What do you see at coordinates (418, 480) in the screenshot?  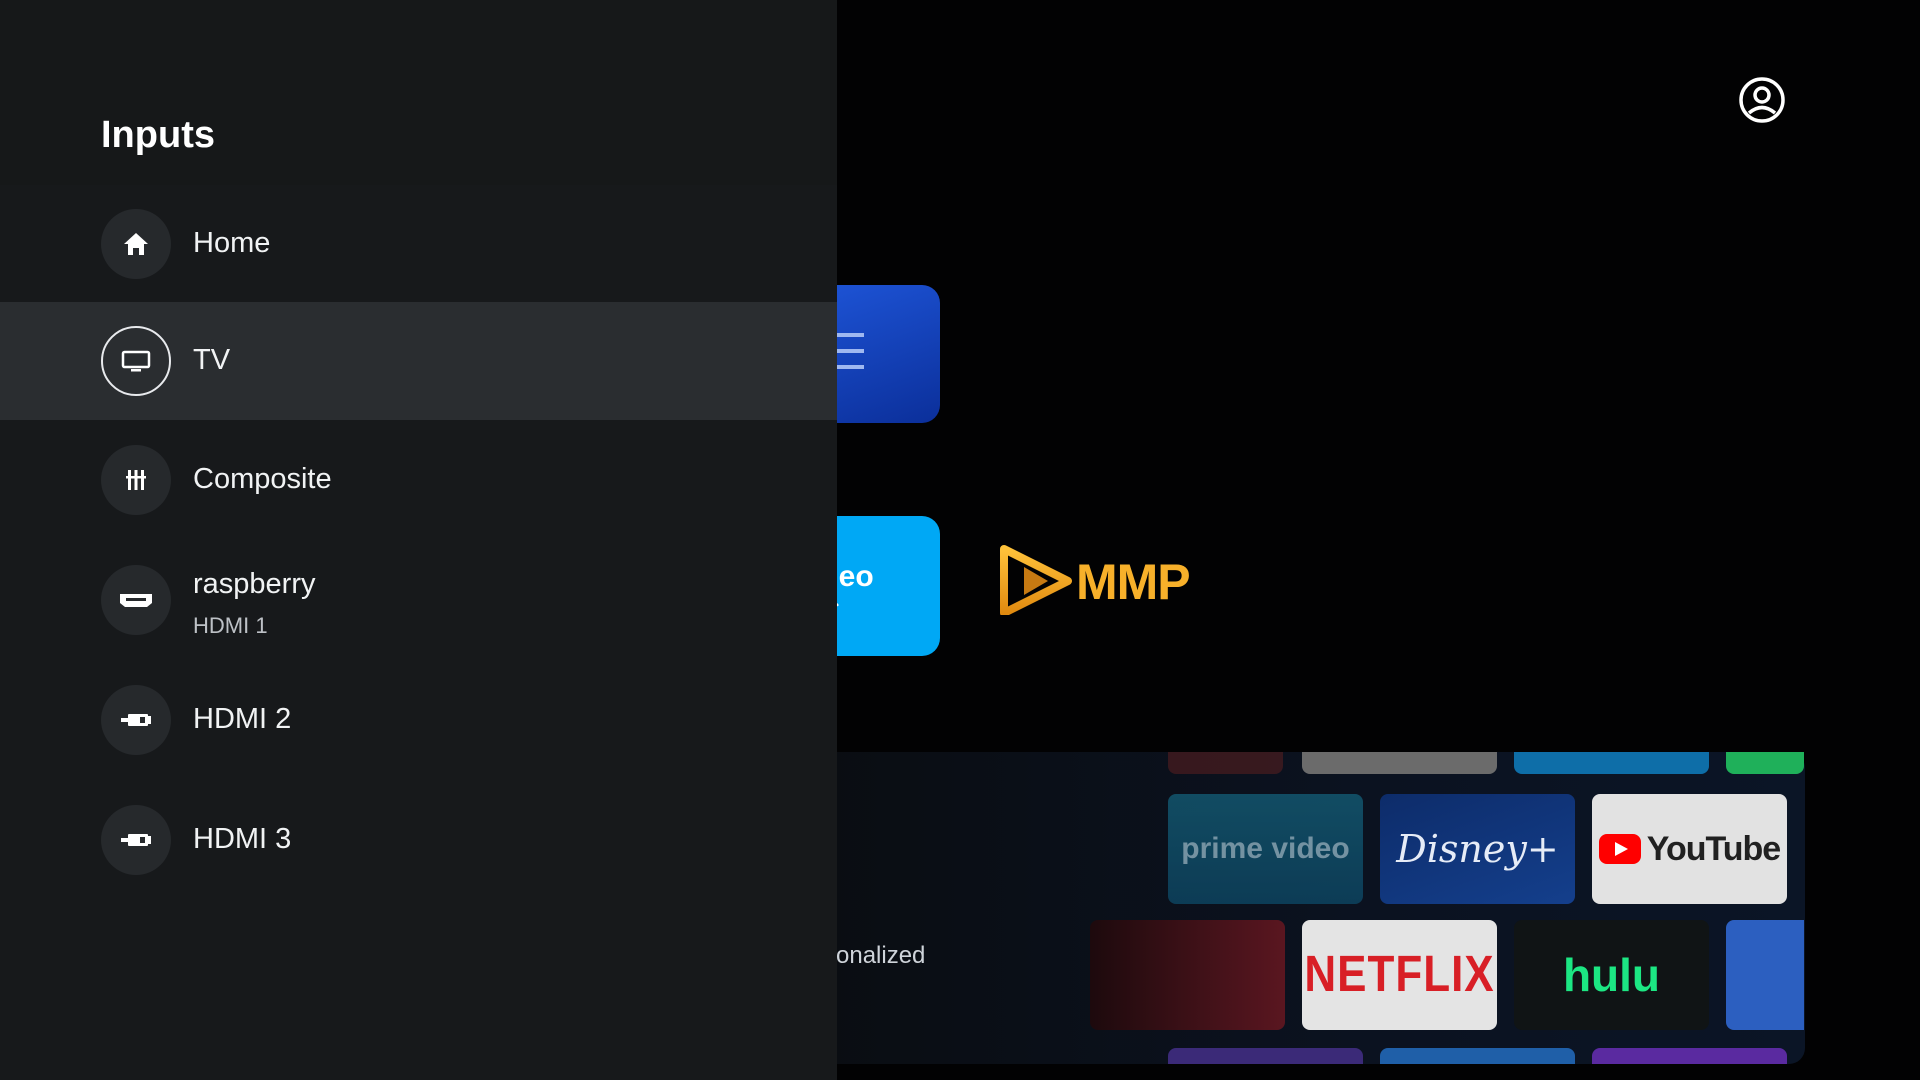 I see `input-item-composite: Composite` at bounding box center [418, 480].